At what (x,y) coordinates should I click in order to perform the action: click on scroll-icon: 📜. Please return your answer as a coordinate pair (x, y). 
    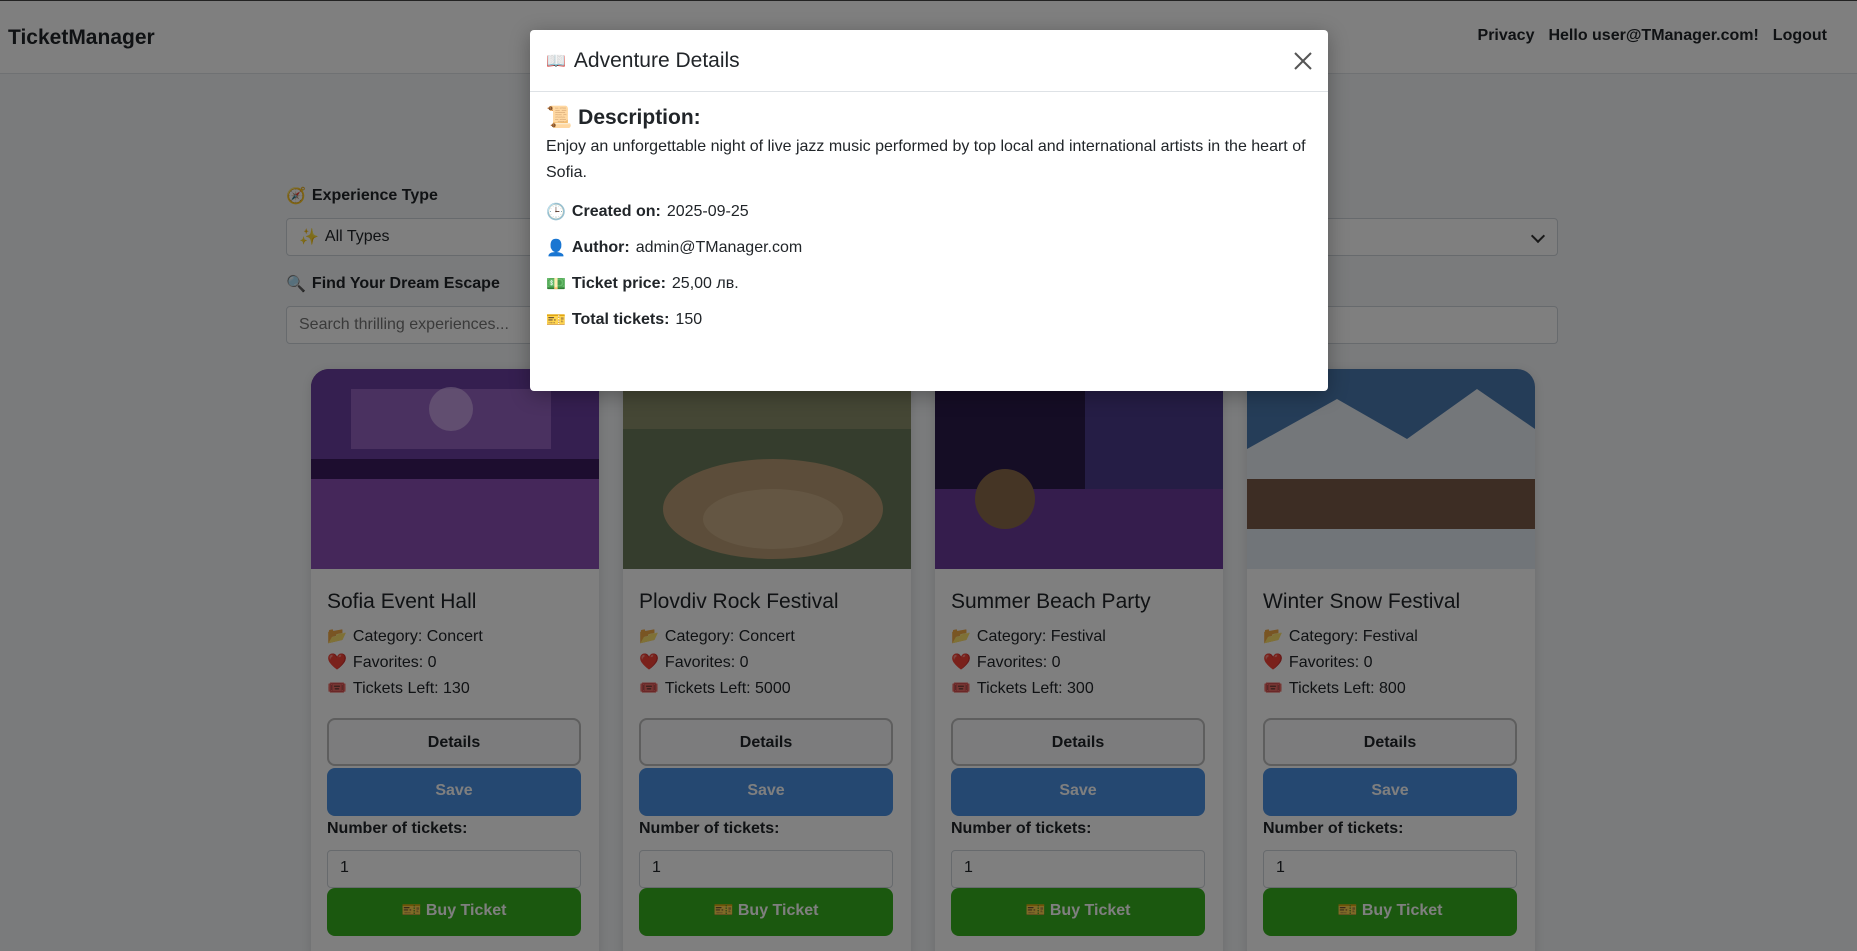
    Looking at the image, I should click on (559, 117).